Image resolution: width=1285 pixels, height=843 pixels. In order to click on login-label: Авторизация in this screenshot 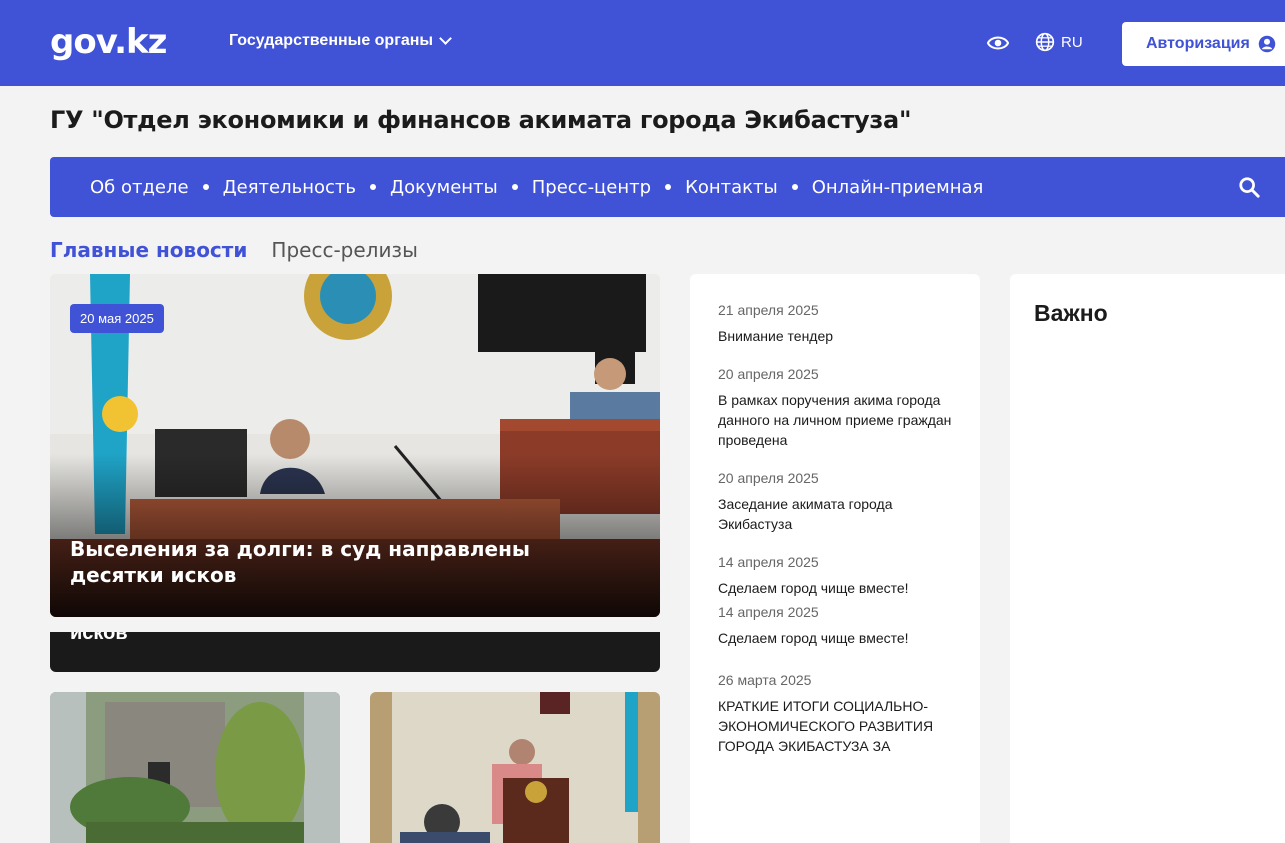, I will do `click(1198, 43)`.